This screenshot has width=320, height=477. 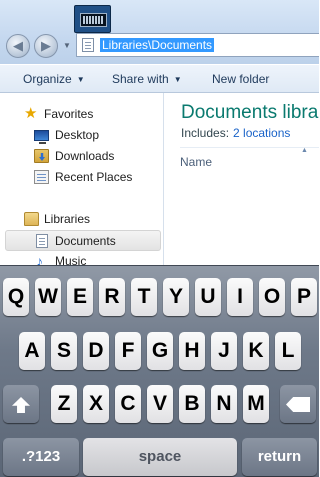 I want to click on new-folder-label: New folder, so click(x=241, y=79).